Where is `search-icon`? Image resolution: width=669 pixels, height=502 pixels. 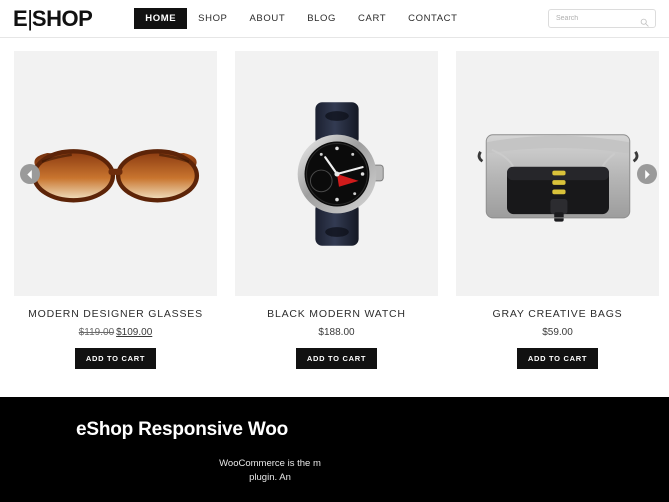 search-icon is located at coordinates (644, 23).